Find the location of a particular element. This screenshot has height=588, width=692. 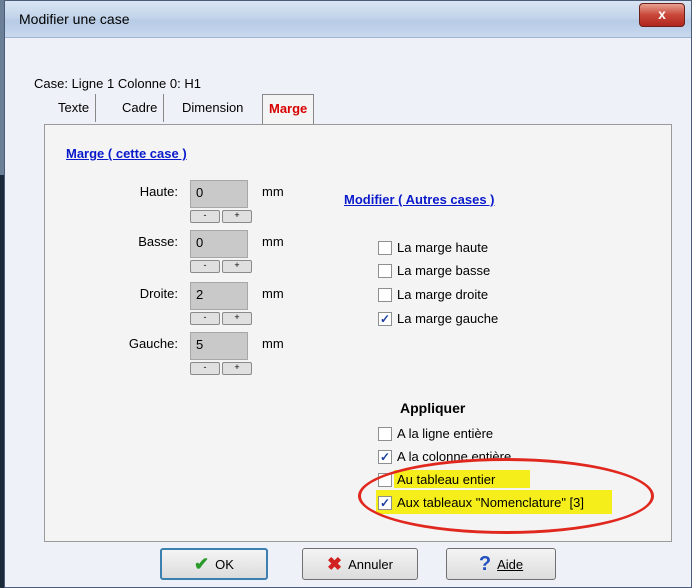

close-icon: x is located at coordinates (662, 14).